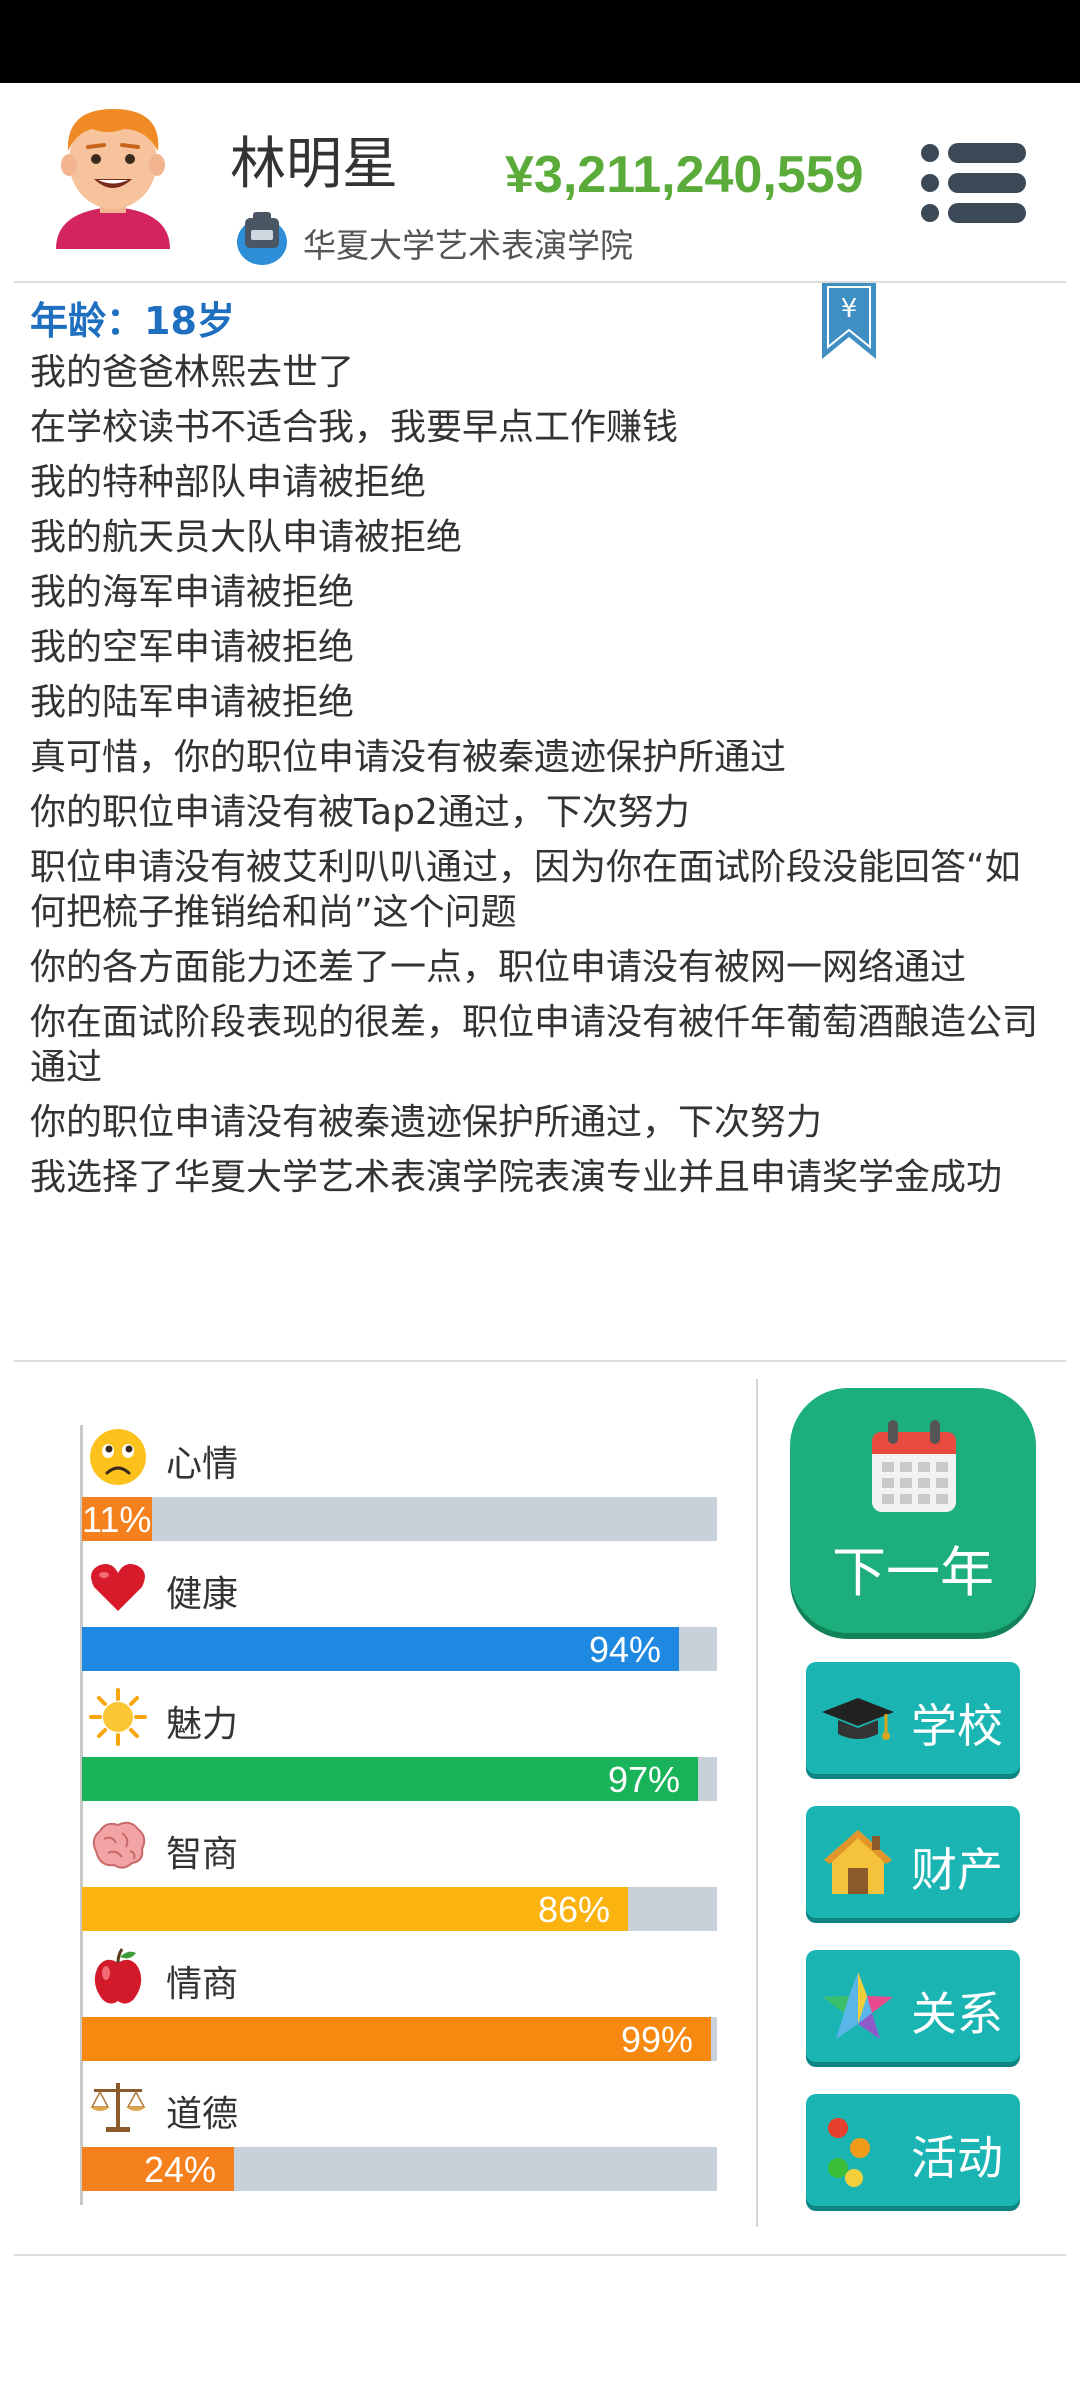  I want to click on scale-icon, so click(118, 2107).